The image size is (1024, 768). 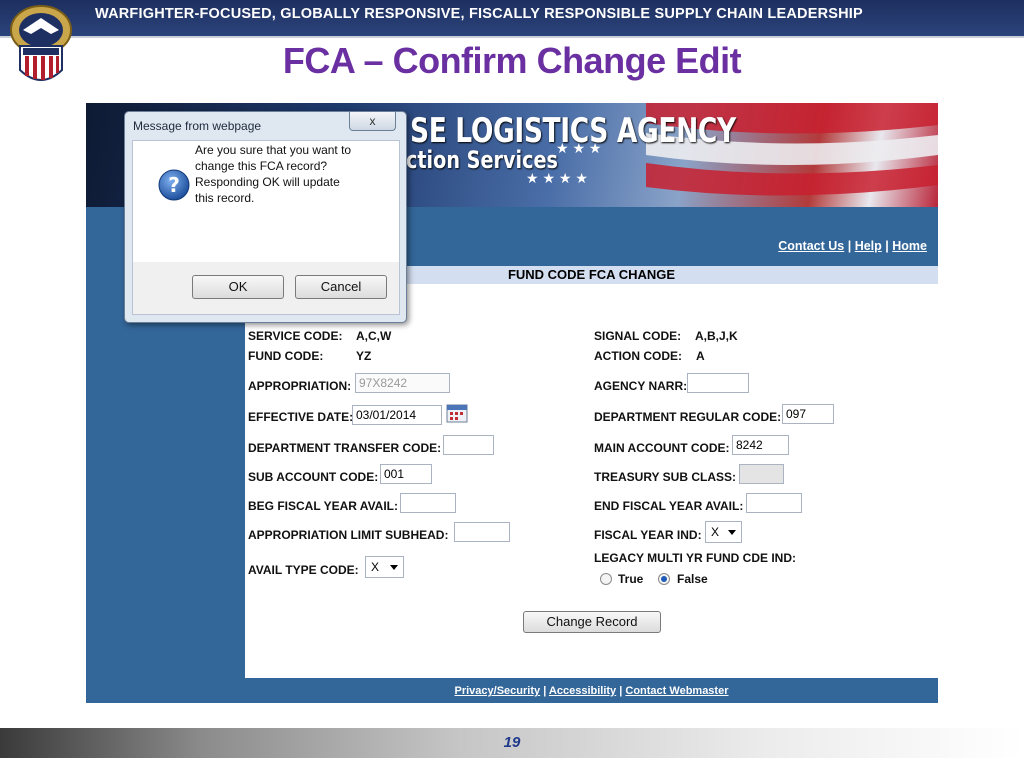 I want to click on calendar-icon, so click(x=457, y=413).